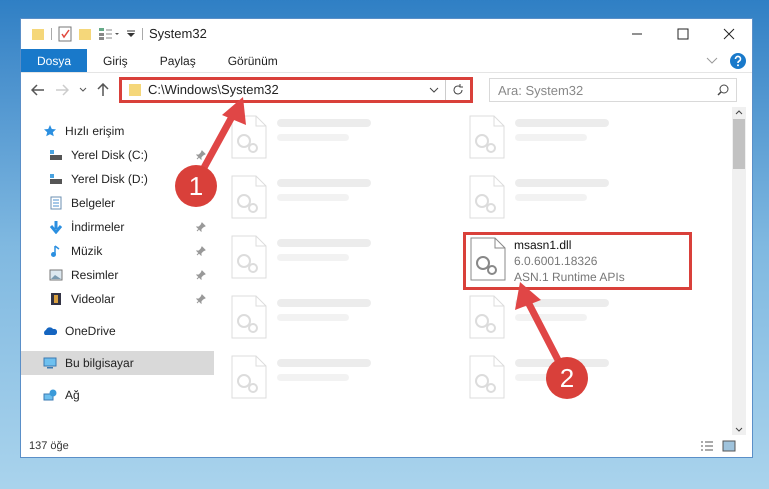 The width and height of the screenshot is (769, 489). I want to click on dropdown-caret-icon, so click(434, 90).